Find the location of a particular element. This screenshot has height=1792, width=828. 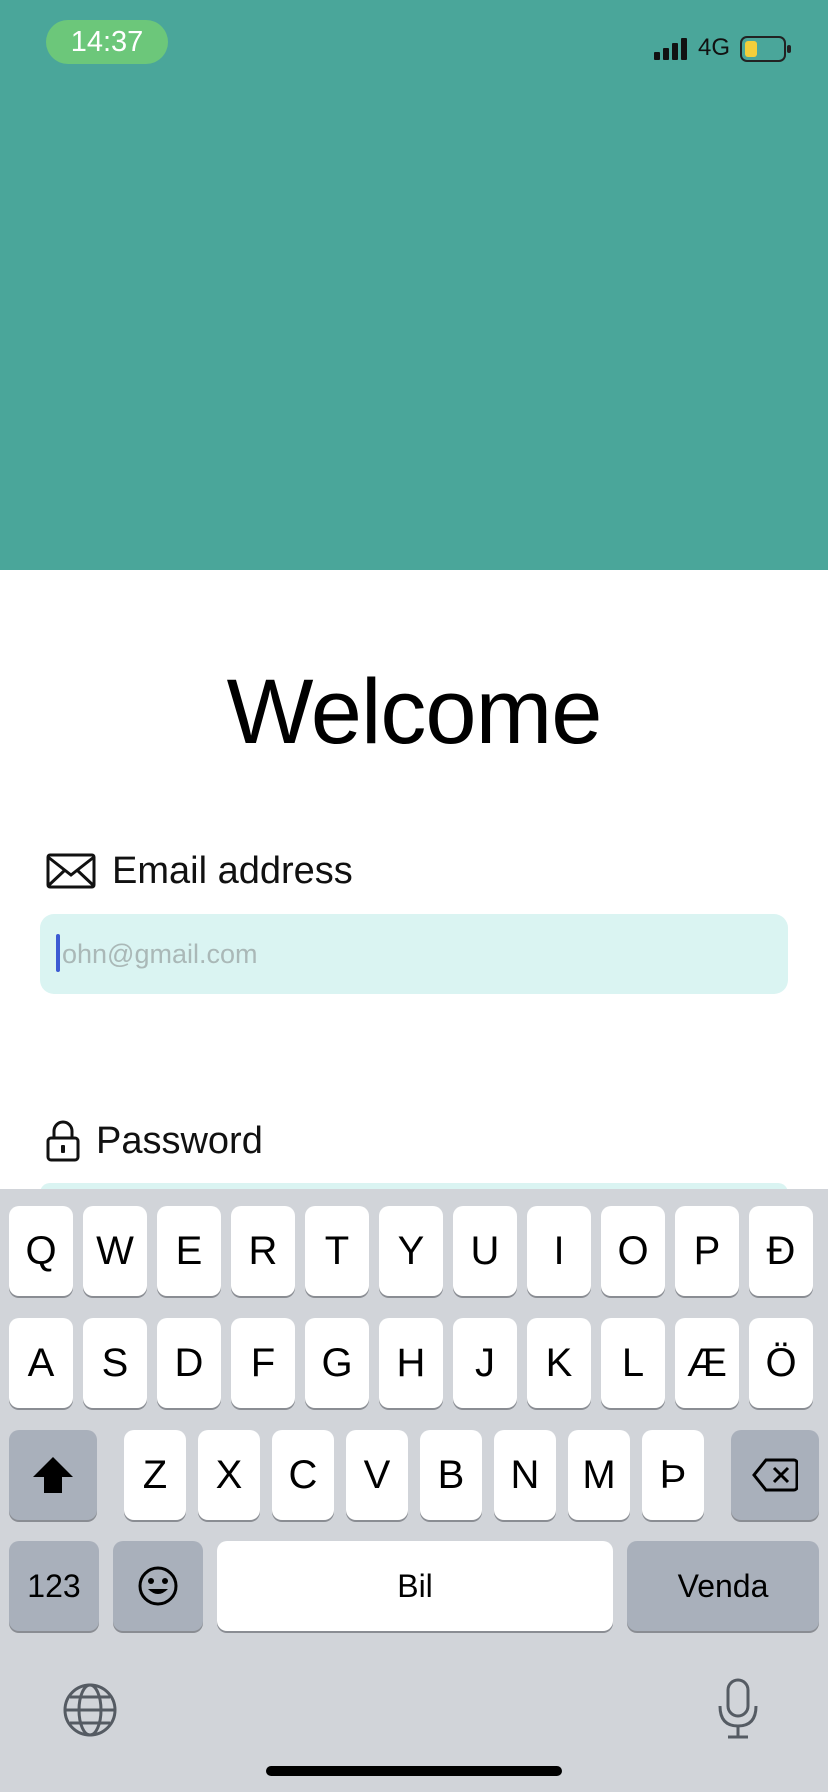

key-ð: Ð is located at coordinates (781, 1251).